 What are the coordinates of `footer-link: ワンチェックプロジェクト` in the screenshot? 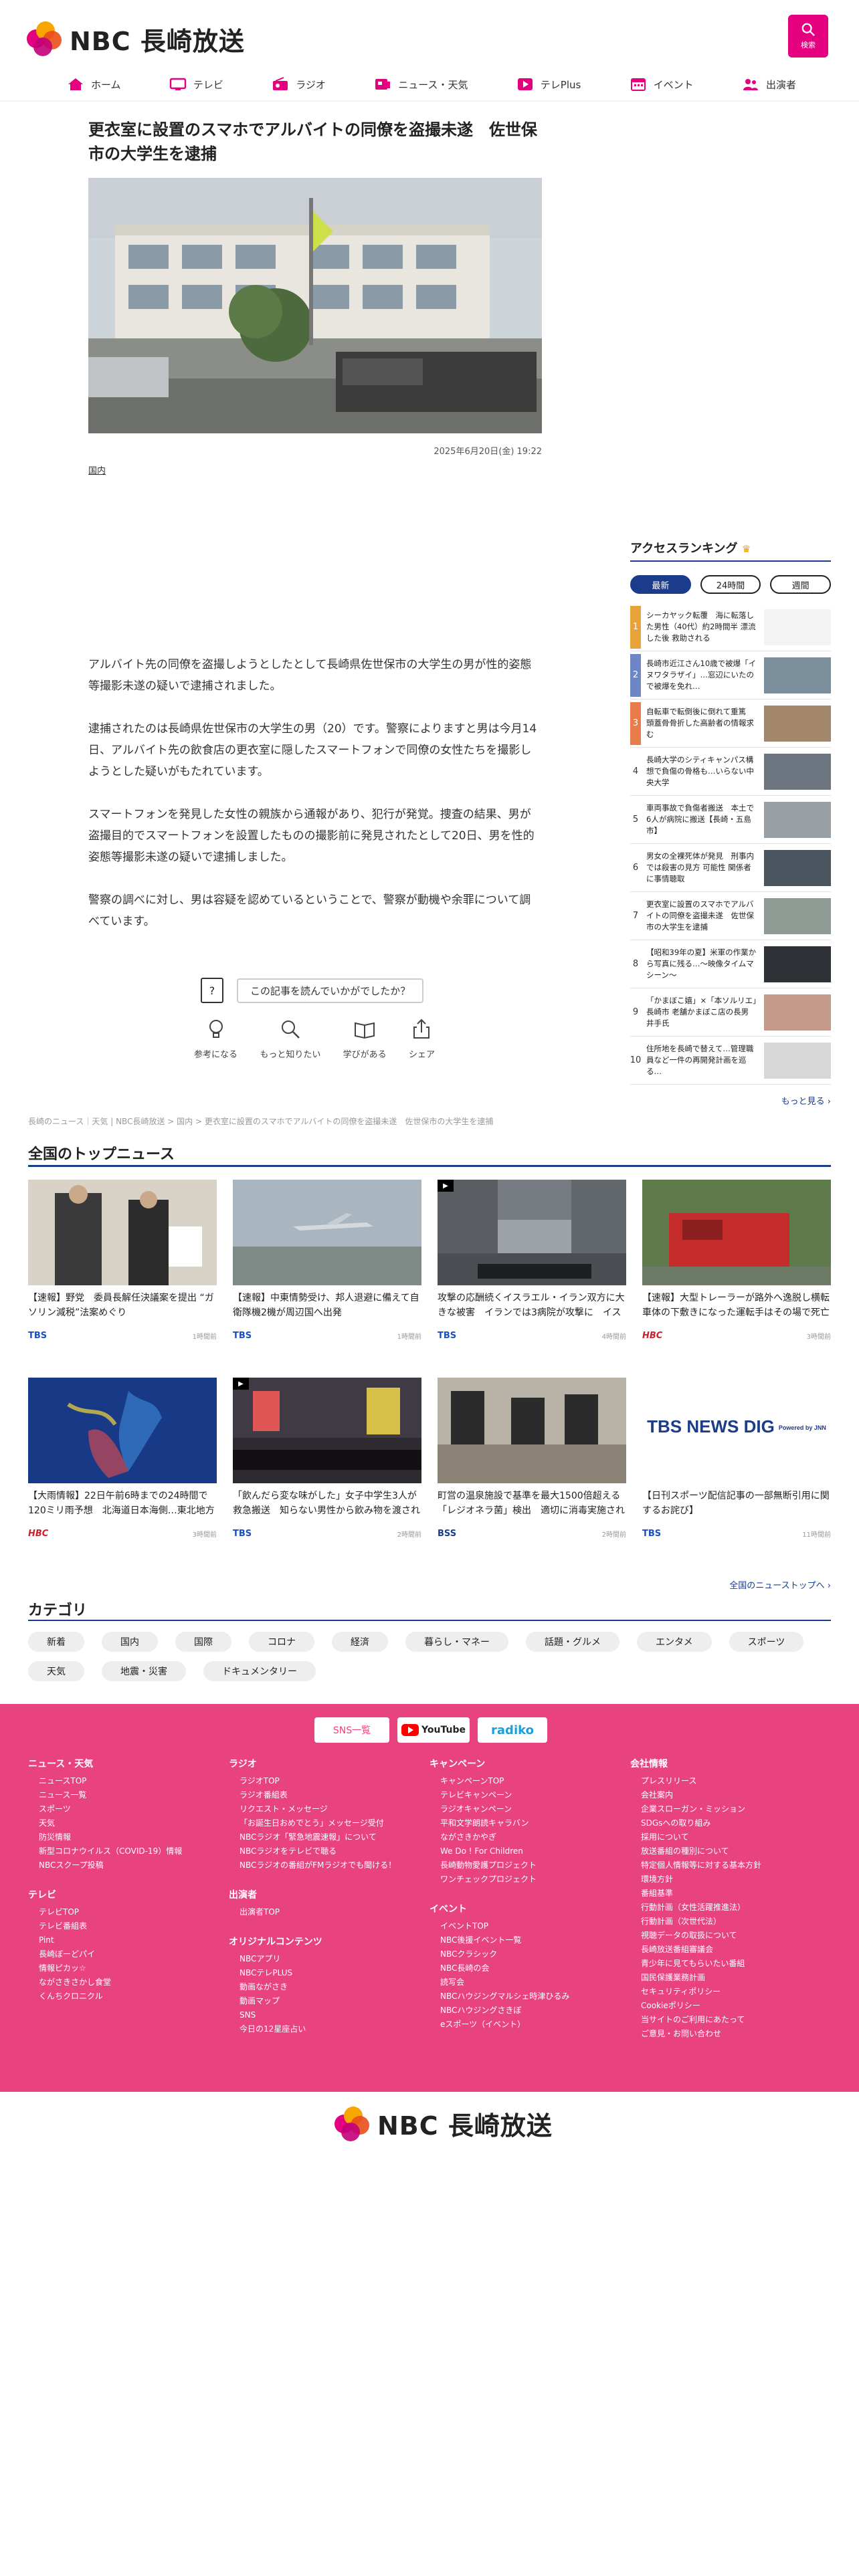 It's located at (523, 1880).